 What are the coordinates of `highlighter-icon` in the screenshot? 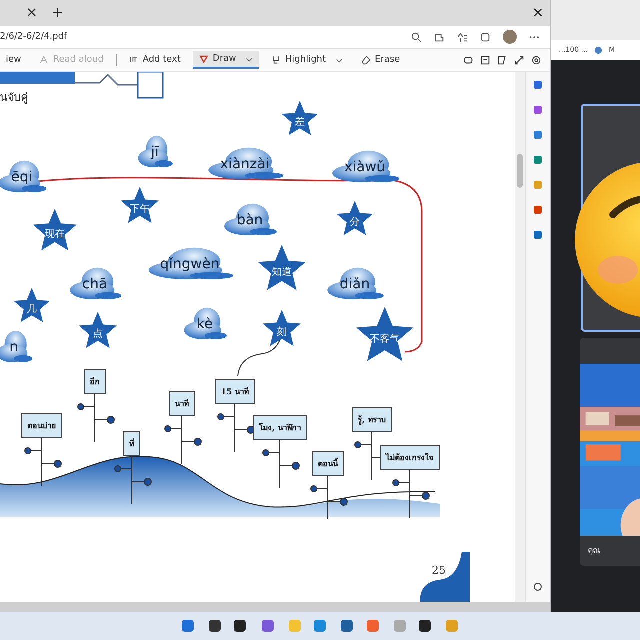 It's located at (276, 60).